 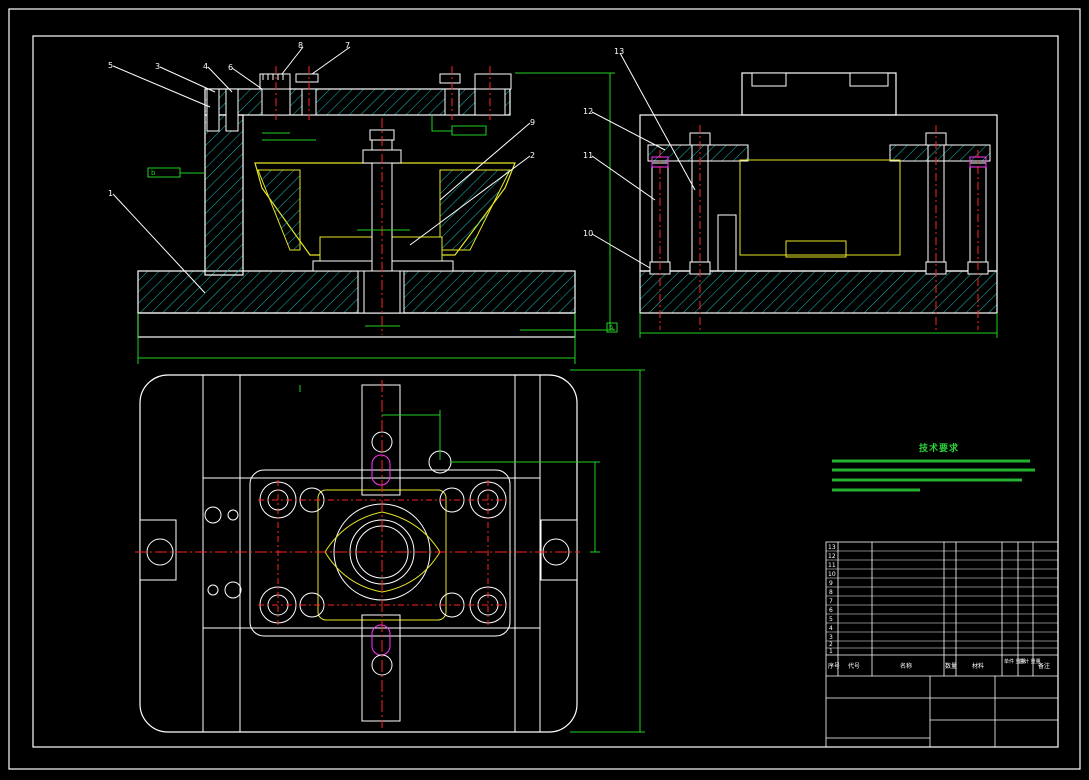 What do you see at coordinates (832, 574) in the screenshot?
I see `row-10-no: 10` at bounding box center [832, 574].